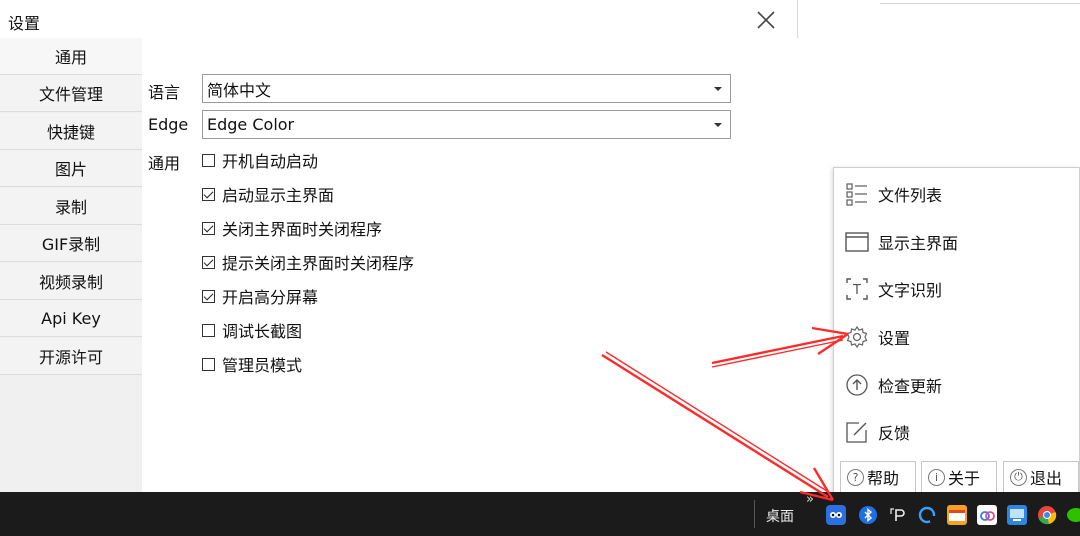  I want to click on question-icon: ?, so click(855, 477).